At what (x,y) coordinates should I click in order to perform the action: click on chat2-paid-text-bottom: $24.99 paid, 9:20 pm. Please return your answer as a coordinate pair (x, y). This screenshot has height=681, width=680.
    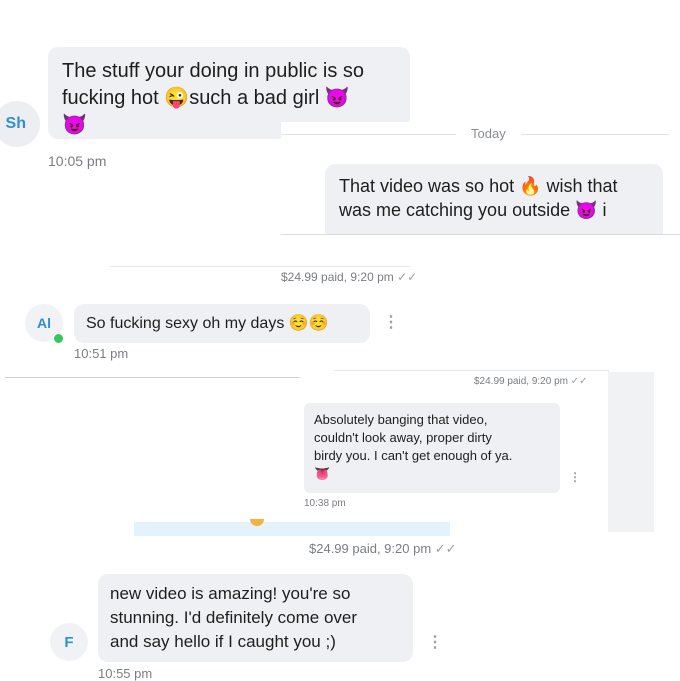
    Looking at the image, I should click on (370, 548).